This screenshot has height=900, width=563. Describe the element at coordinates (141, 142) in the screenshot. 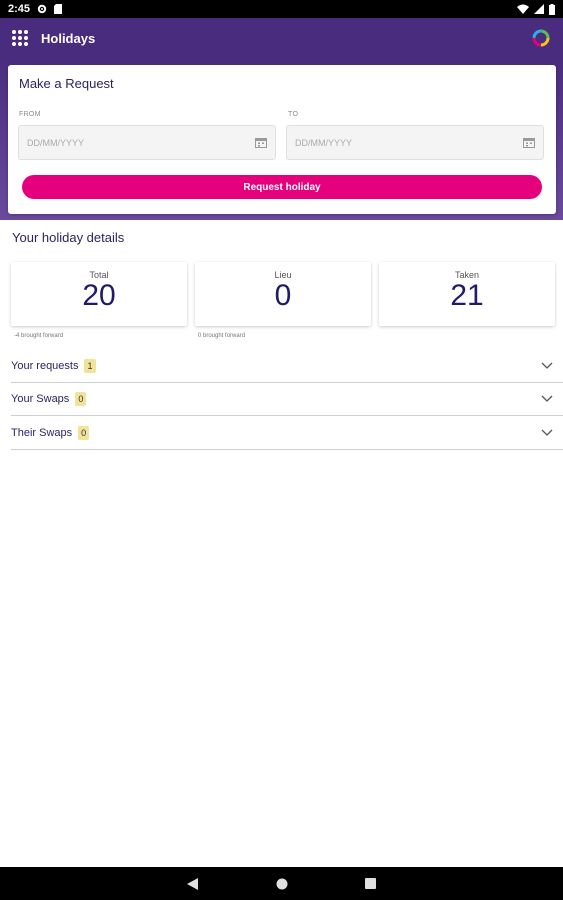

I see `from-date-input` at that location.